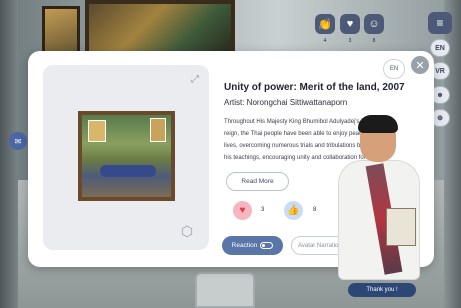 Image resolution: width=461 pixels, height=308 pixels. What do you see at coordinates (350, 41) in the screenshot?
I see `heart-count: 3` at bounding box center [350, 41].